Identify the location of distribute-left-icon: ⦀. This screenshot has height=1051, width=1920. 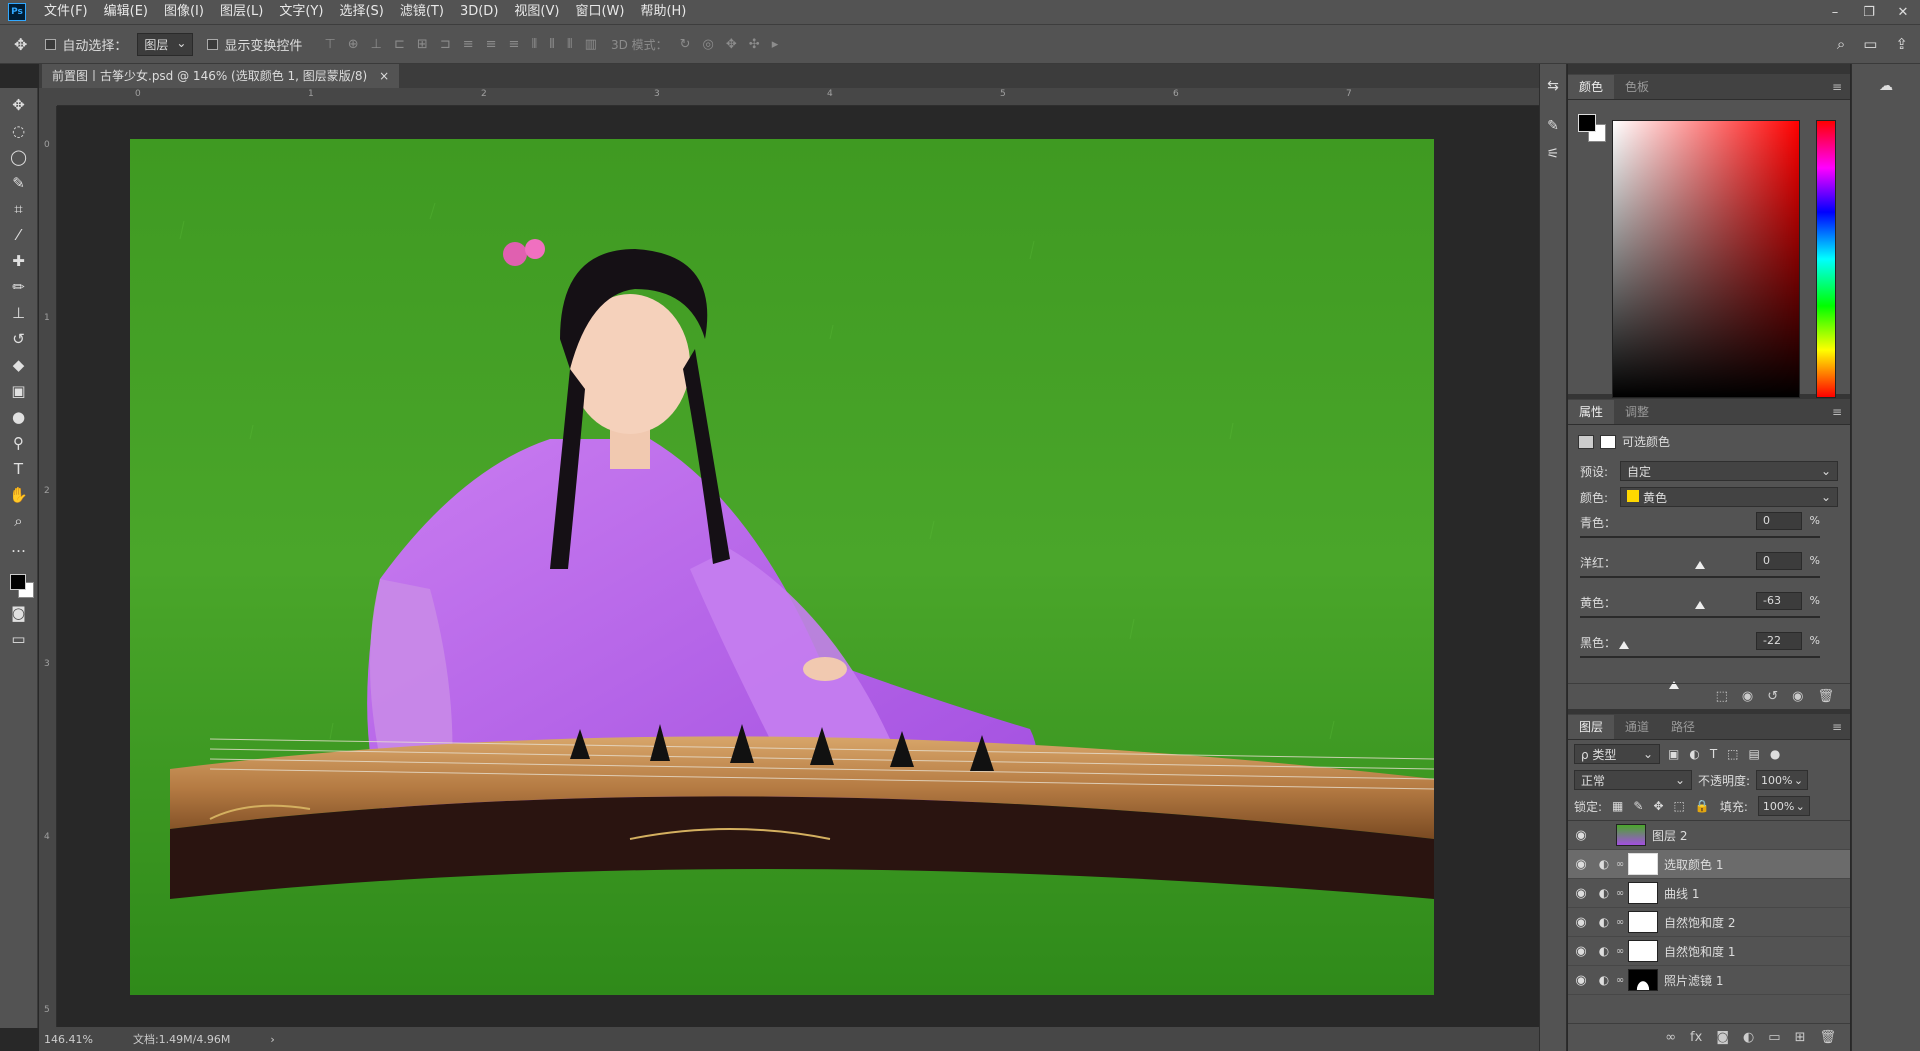
(534, 44).